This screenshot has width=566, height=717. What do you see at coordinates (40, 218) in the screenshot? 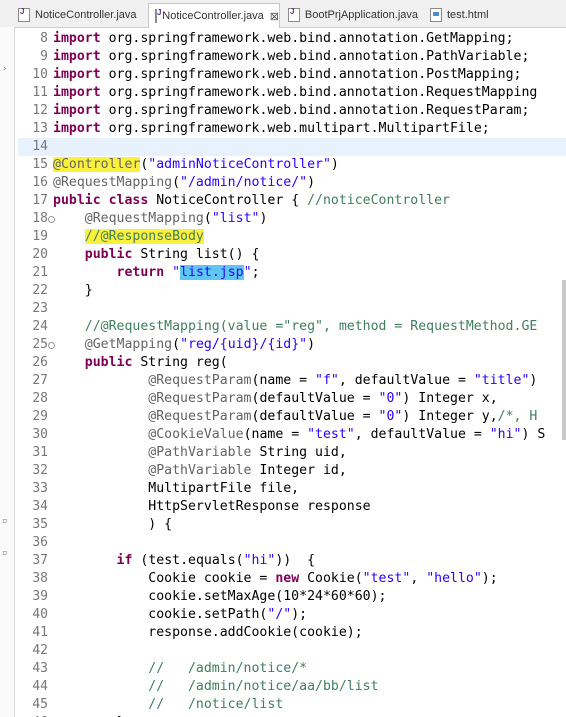
I see `line-number: 18` at bounding box center [40, 218].